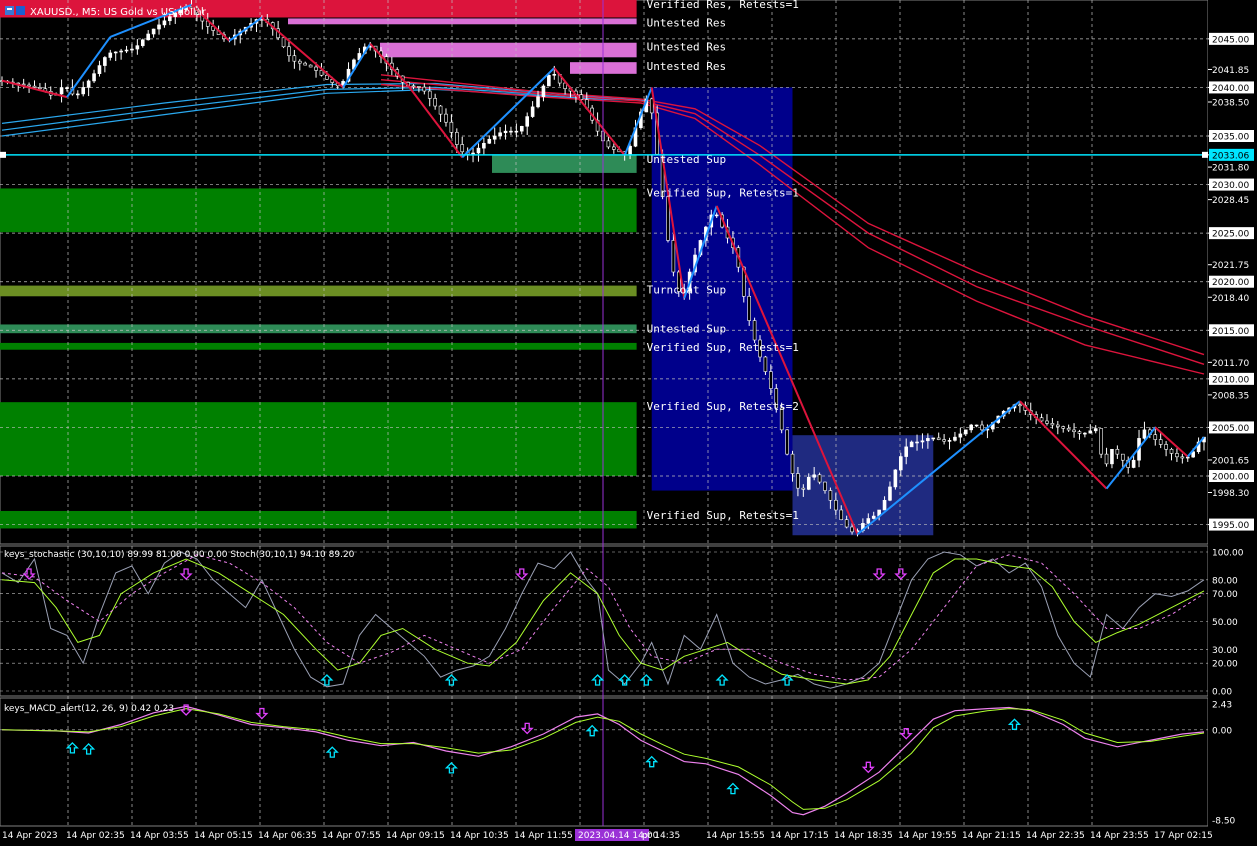 The width and height of the screenshot is (1257, 846). I want to click on stoch-level-label: 0.00, so click(1222, 693).